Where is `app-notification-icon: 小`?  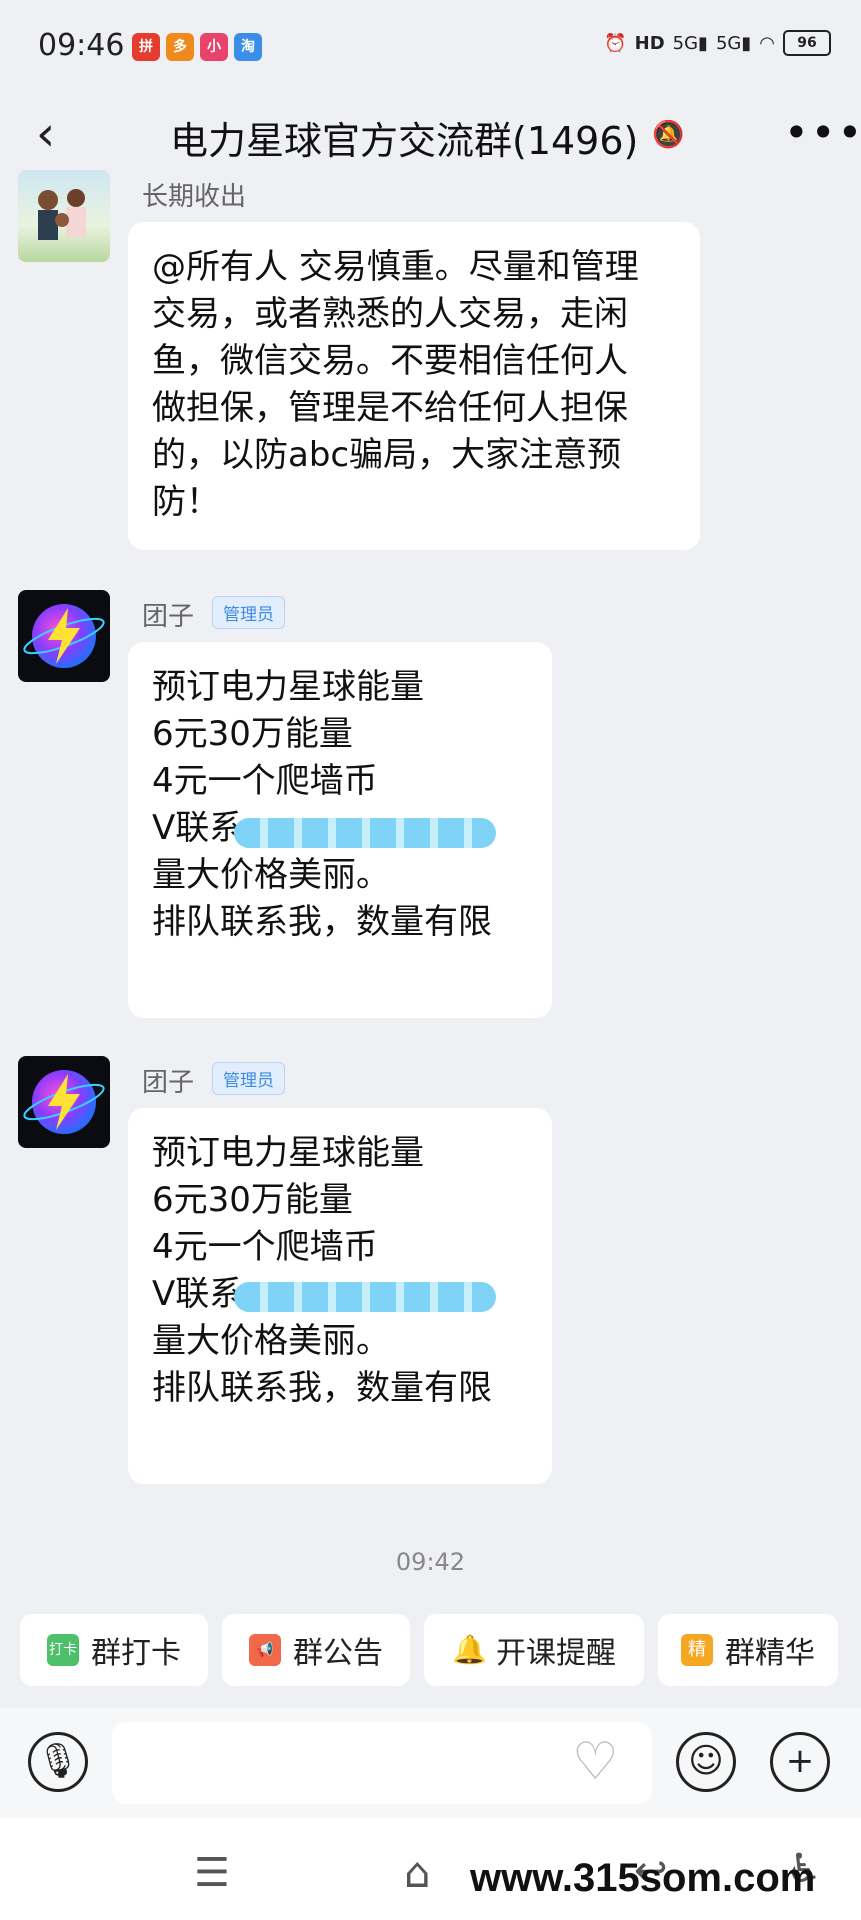
app-notification-icon: 小 is located at coordinates (214, 47).